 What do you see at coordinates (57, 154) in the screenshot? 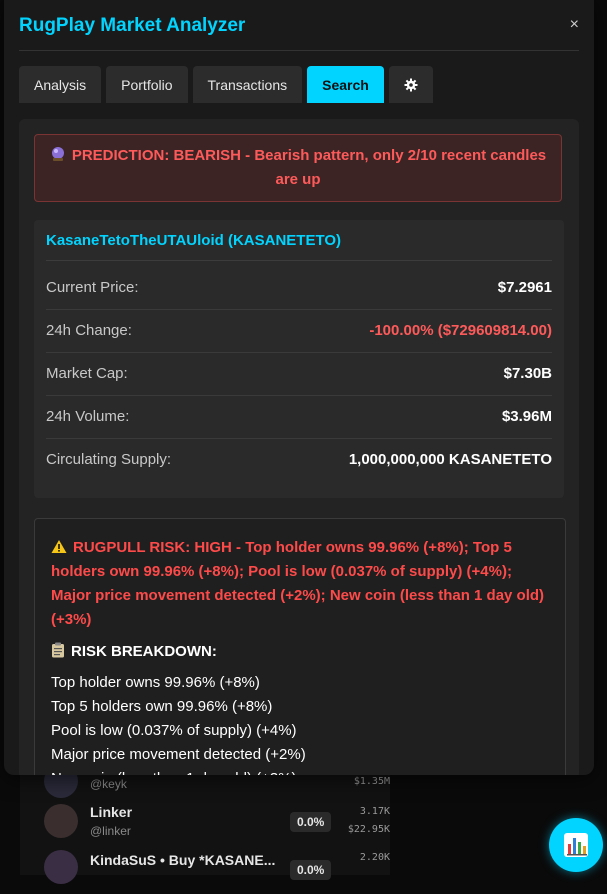
I see `crystal-ball-icon` at bounding box center [57, 154].